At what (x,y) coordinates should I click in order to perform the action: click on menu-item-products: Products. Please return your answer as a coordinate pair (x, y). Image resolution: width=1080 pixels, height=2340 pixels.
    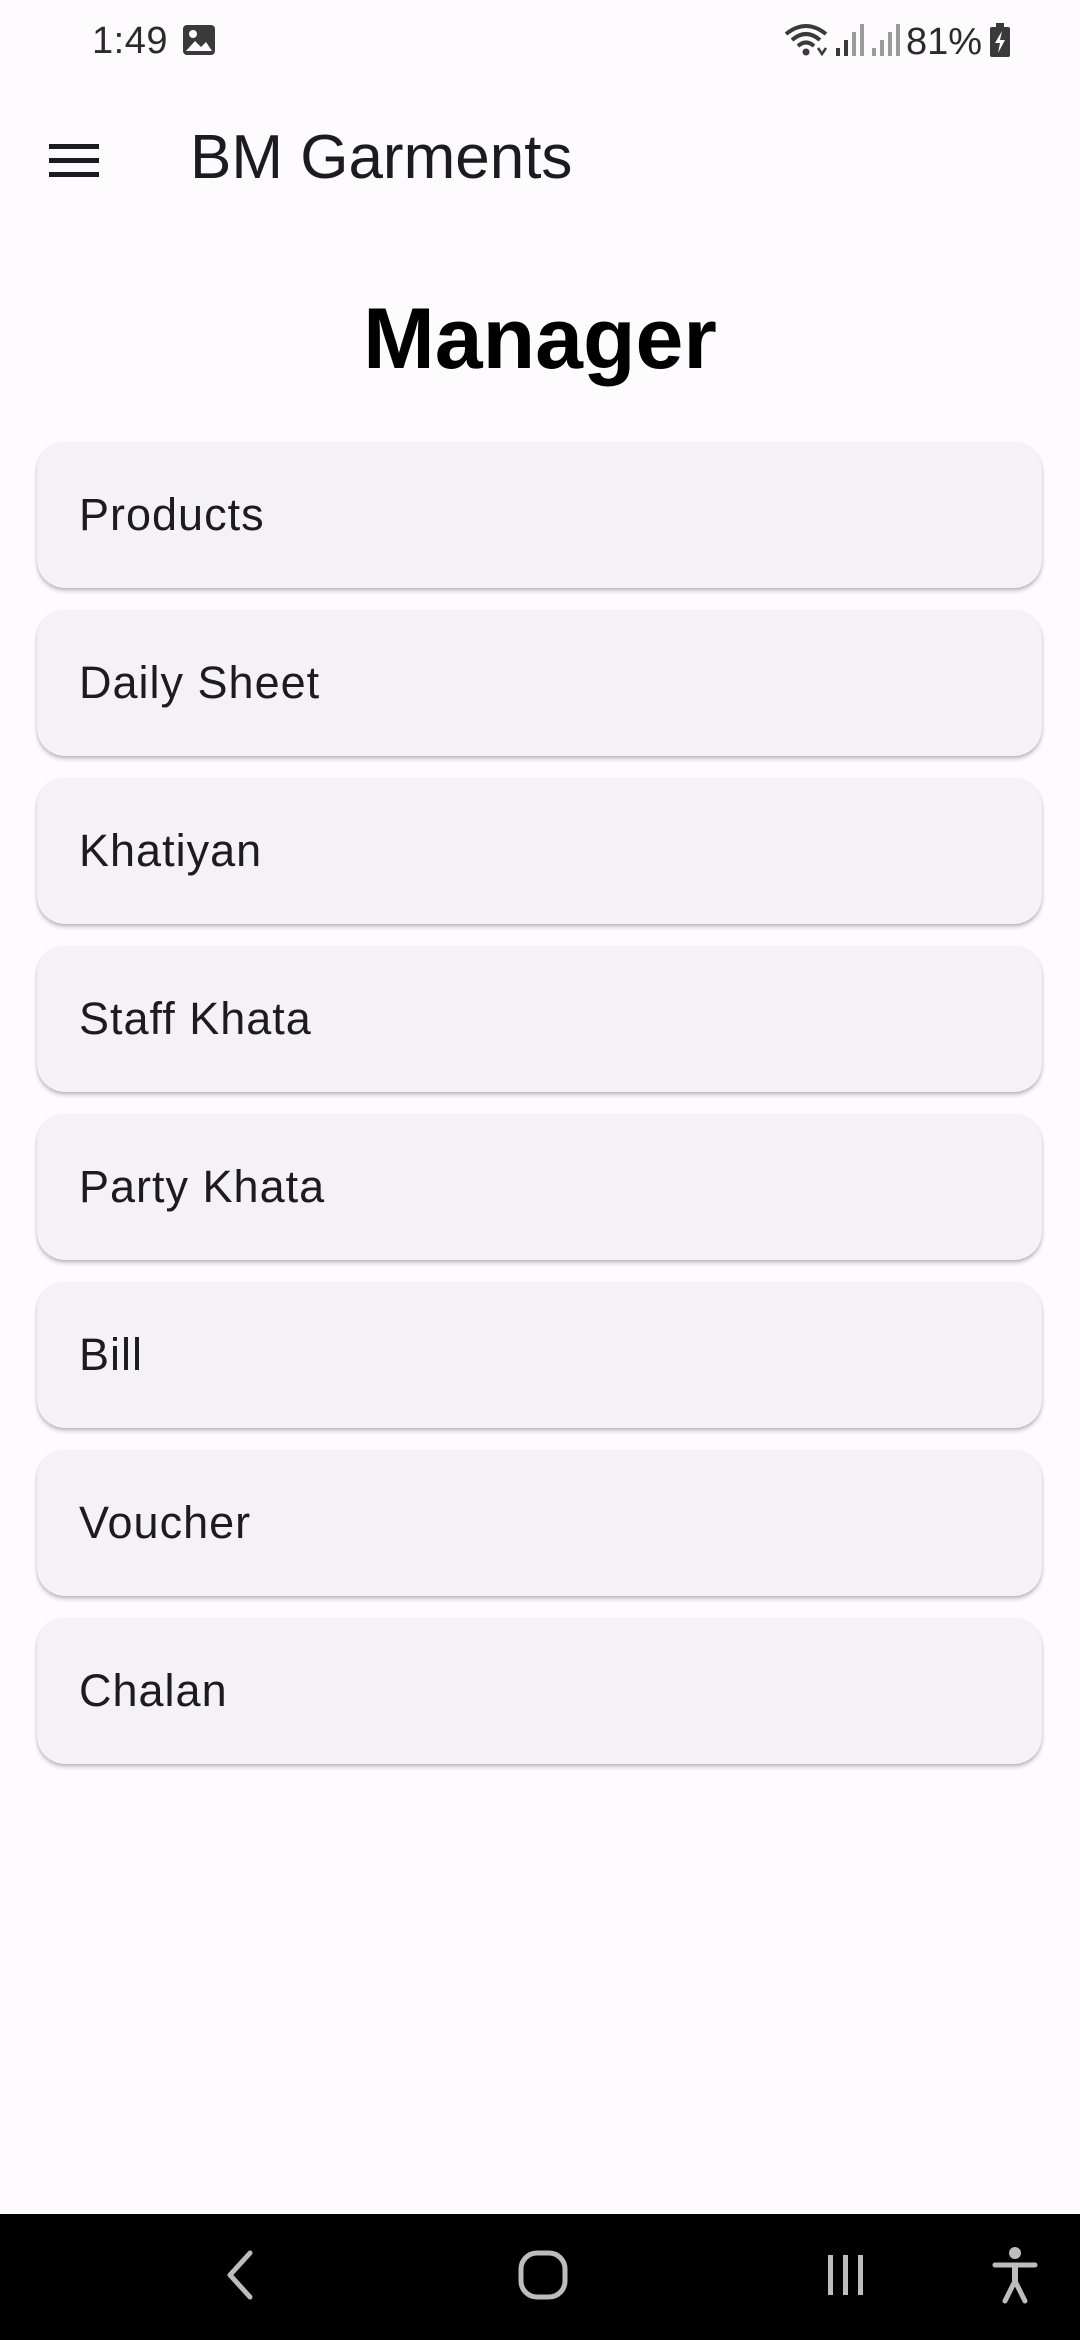
    Looking at the image, I should click on (539, 515).